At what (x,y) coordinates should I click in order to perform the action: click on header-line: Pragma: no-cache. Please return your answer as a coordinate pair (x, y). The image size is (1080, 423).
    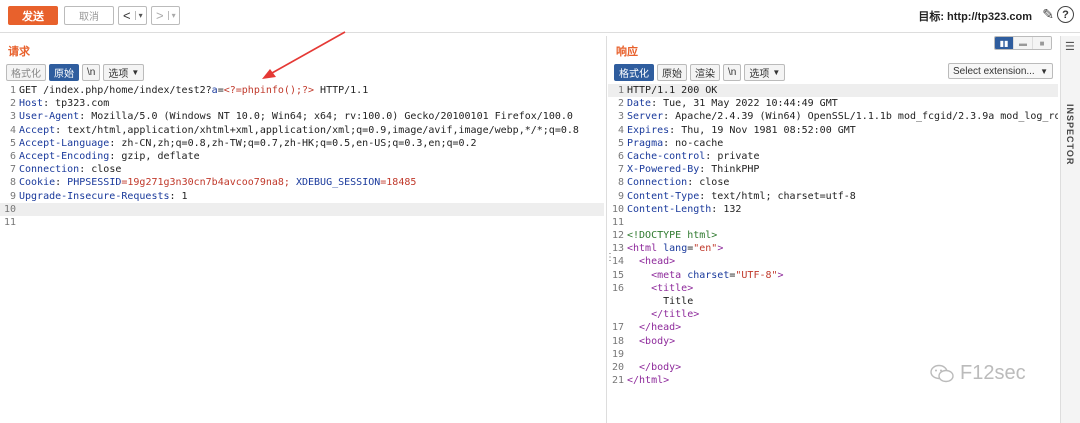
    Looking at the image, I should click on (675, 143).